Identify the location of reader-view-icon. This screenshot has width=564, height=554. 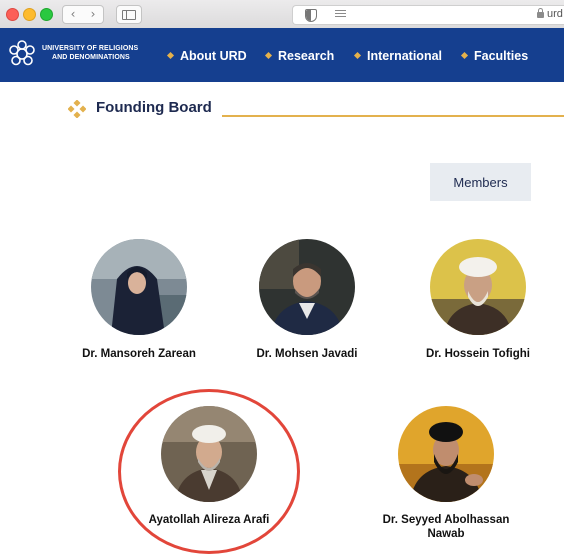
(340, 14).